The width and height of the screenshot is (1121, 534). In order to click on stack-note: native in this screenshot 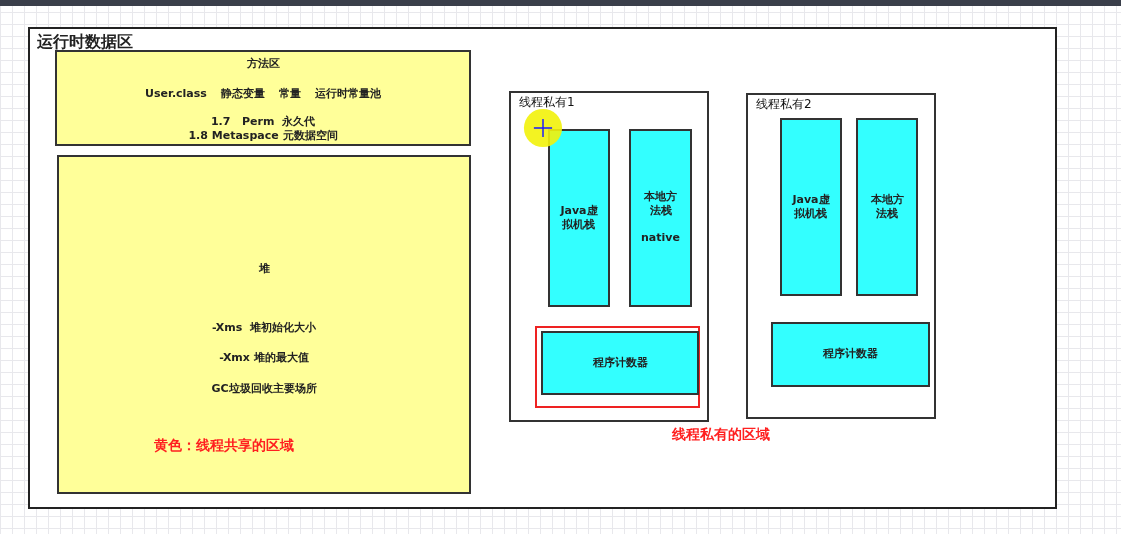, I will do `click(660, 237)`.